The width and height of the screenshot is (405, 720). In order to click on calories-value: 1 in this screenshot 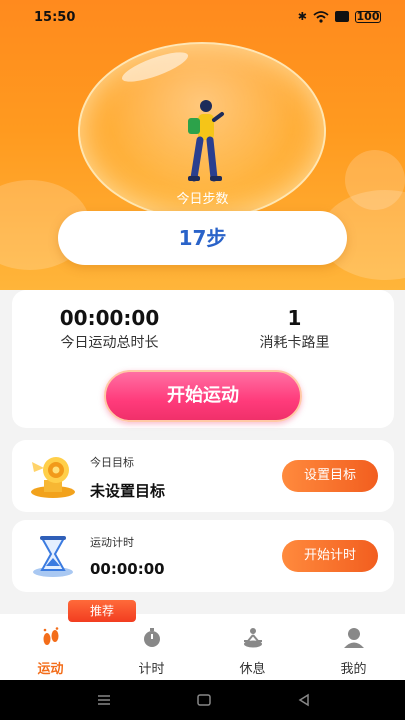, I will do `click(294, 318)`.